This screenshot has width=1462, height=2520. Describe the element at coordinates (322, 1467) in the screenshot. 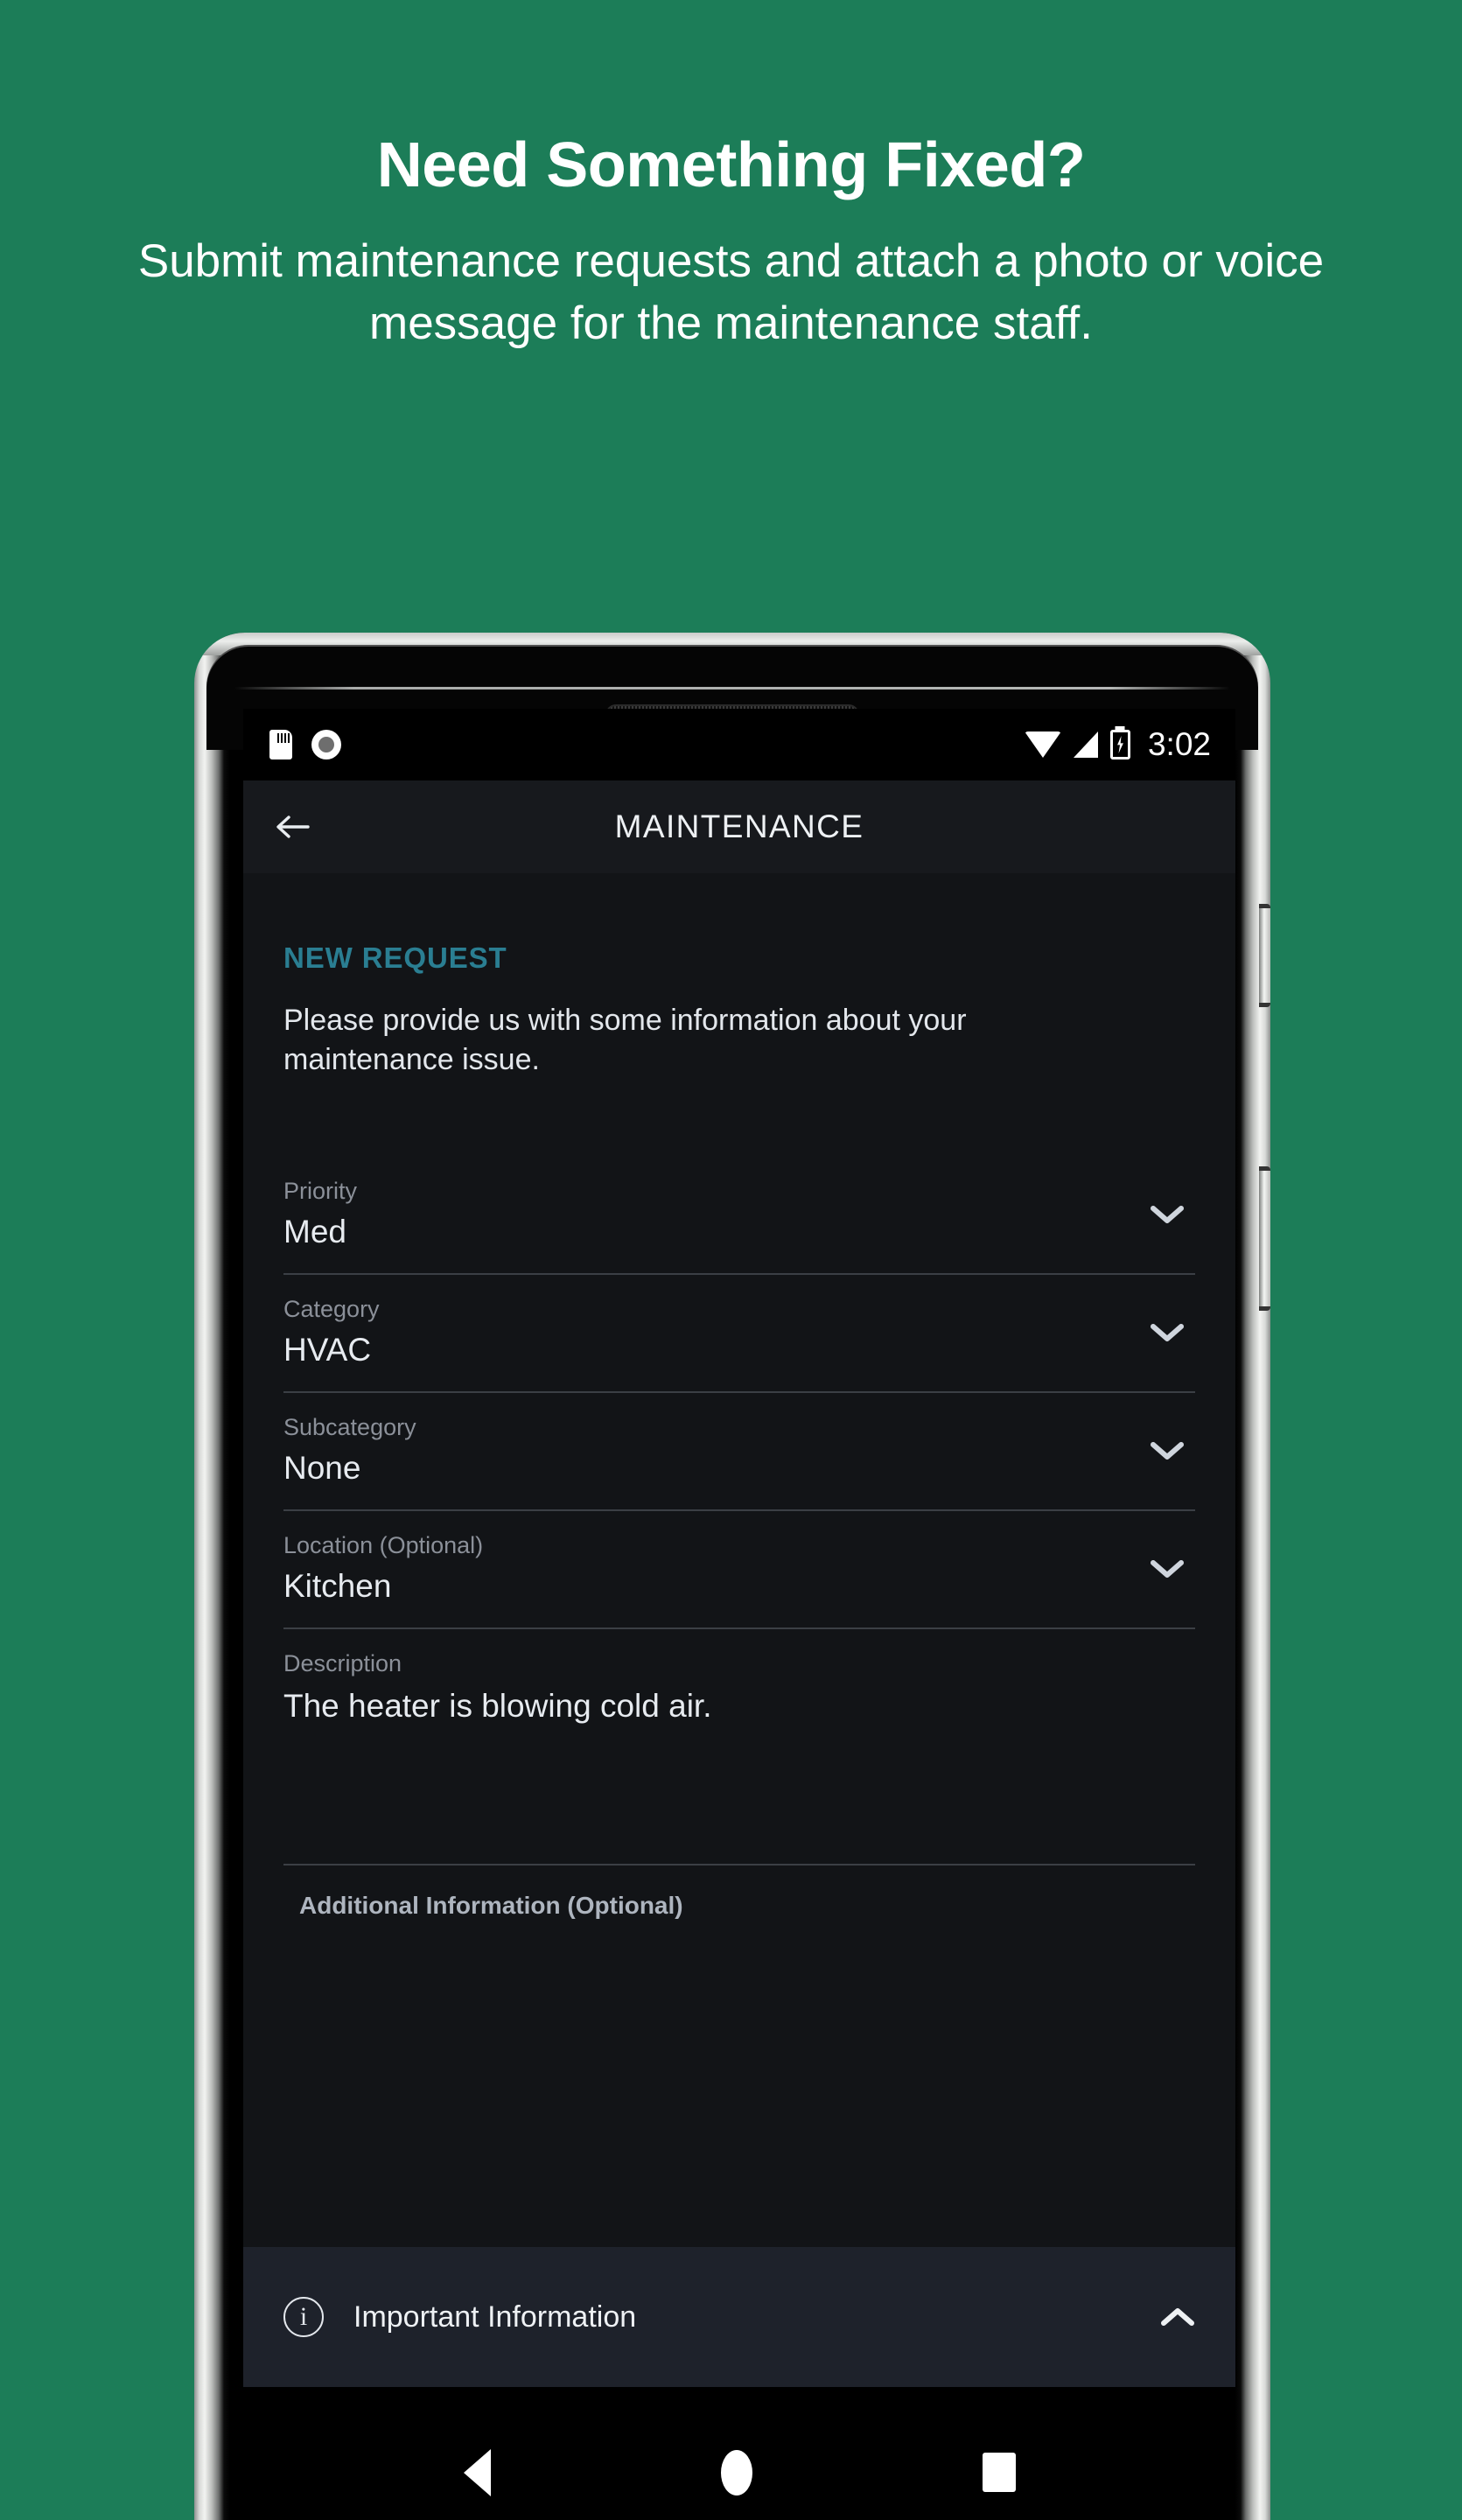

I see `field-value: None` at that location.